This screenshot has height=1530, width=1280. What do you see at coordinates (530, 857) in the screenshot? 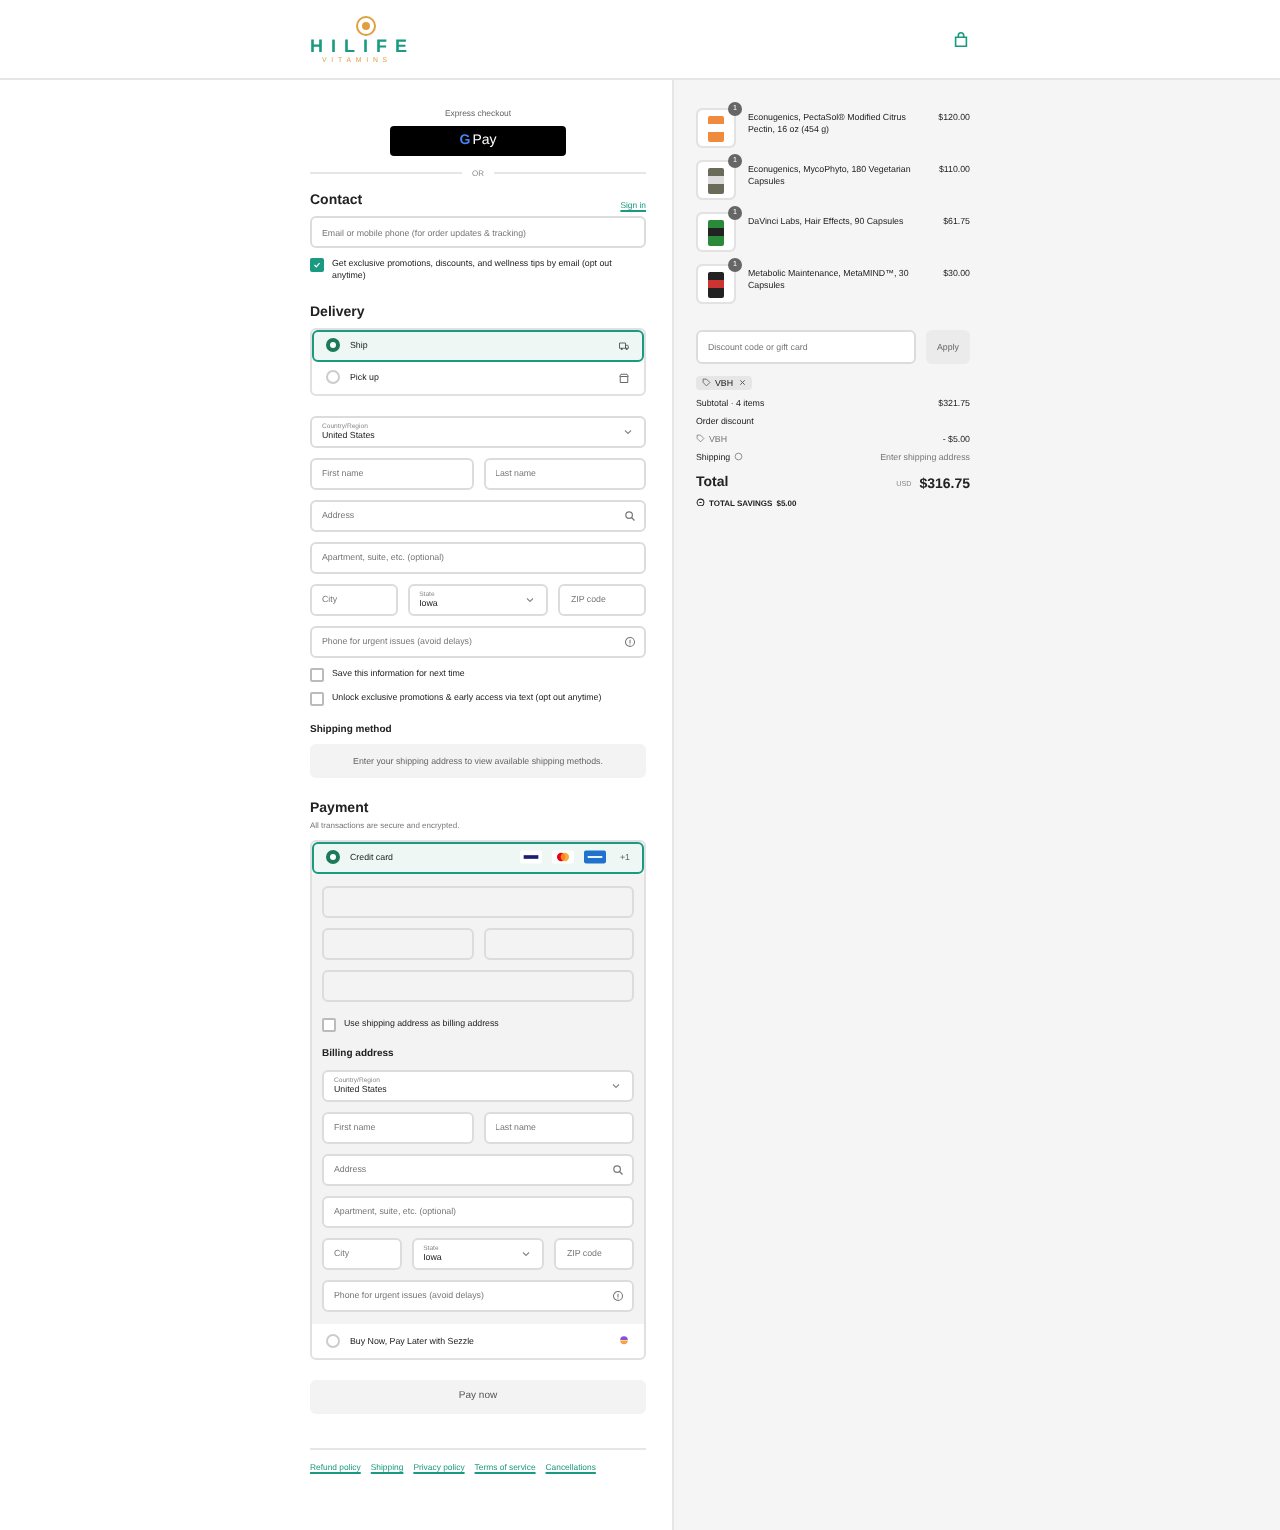
I see `visa-logo-icon` at bounding box center [530, 857].